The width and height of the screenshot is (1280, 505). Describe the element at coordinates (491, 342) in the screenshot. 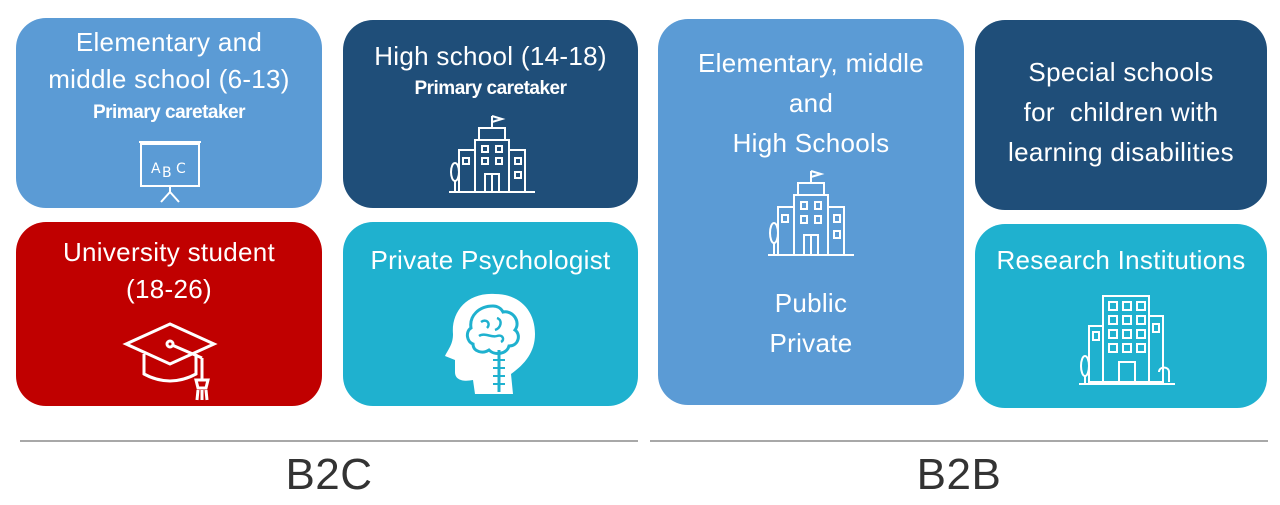

I see `brain-head-icon` at that location.